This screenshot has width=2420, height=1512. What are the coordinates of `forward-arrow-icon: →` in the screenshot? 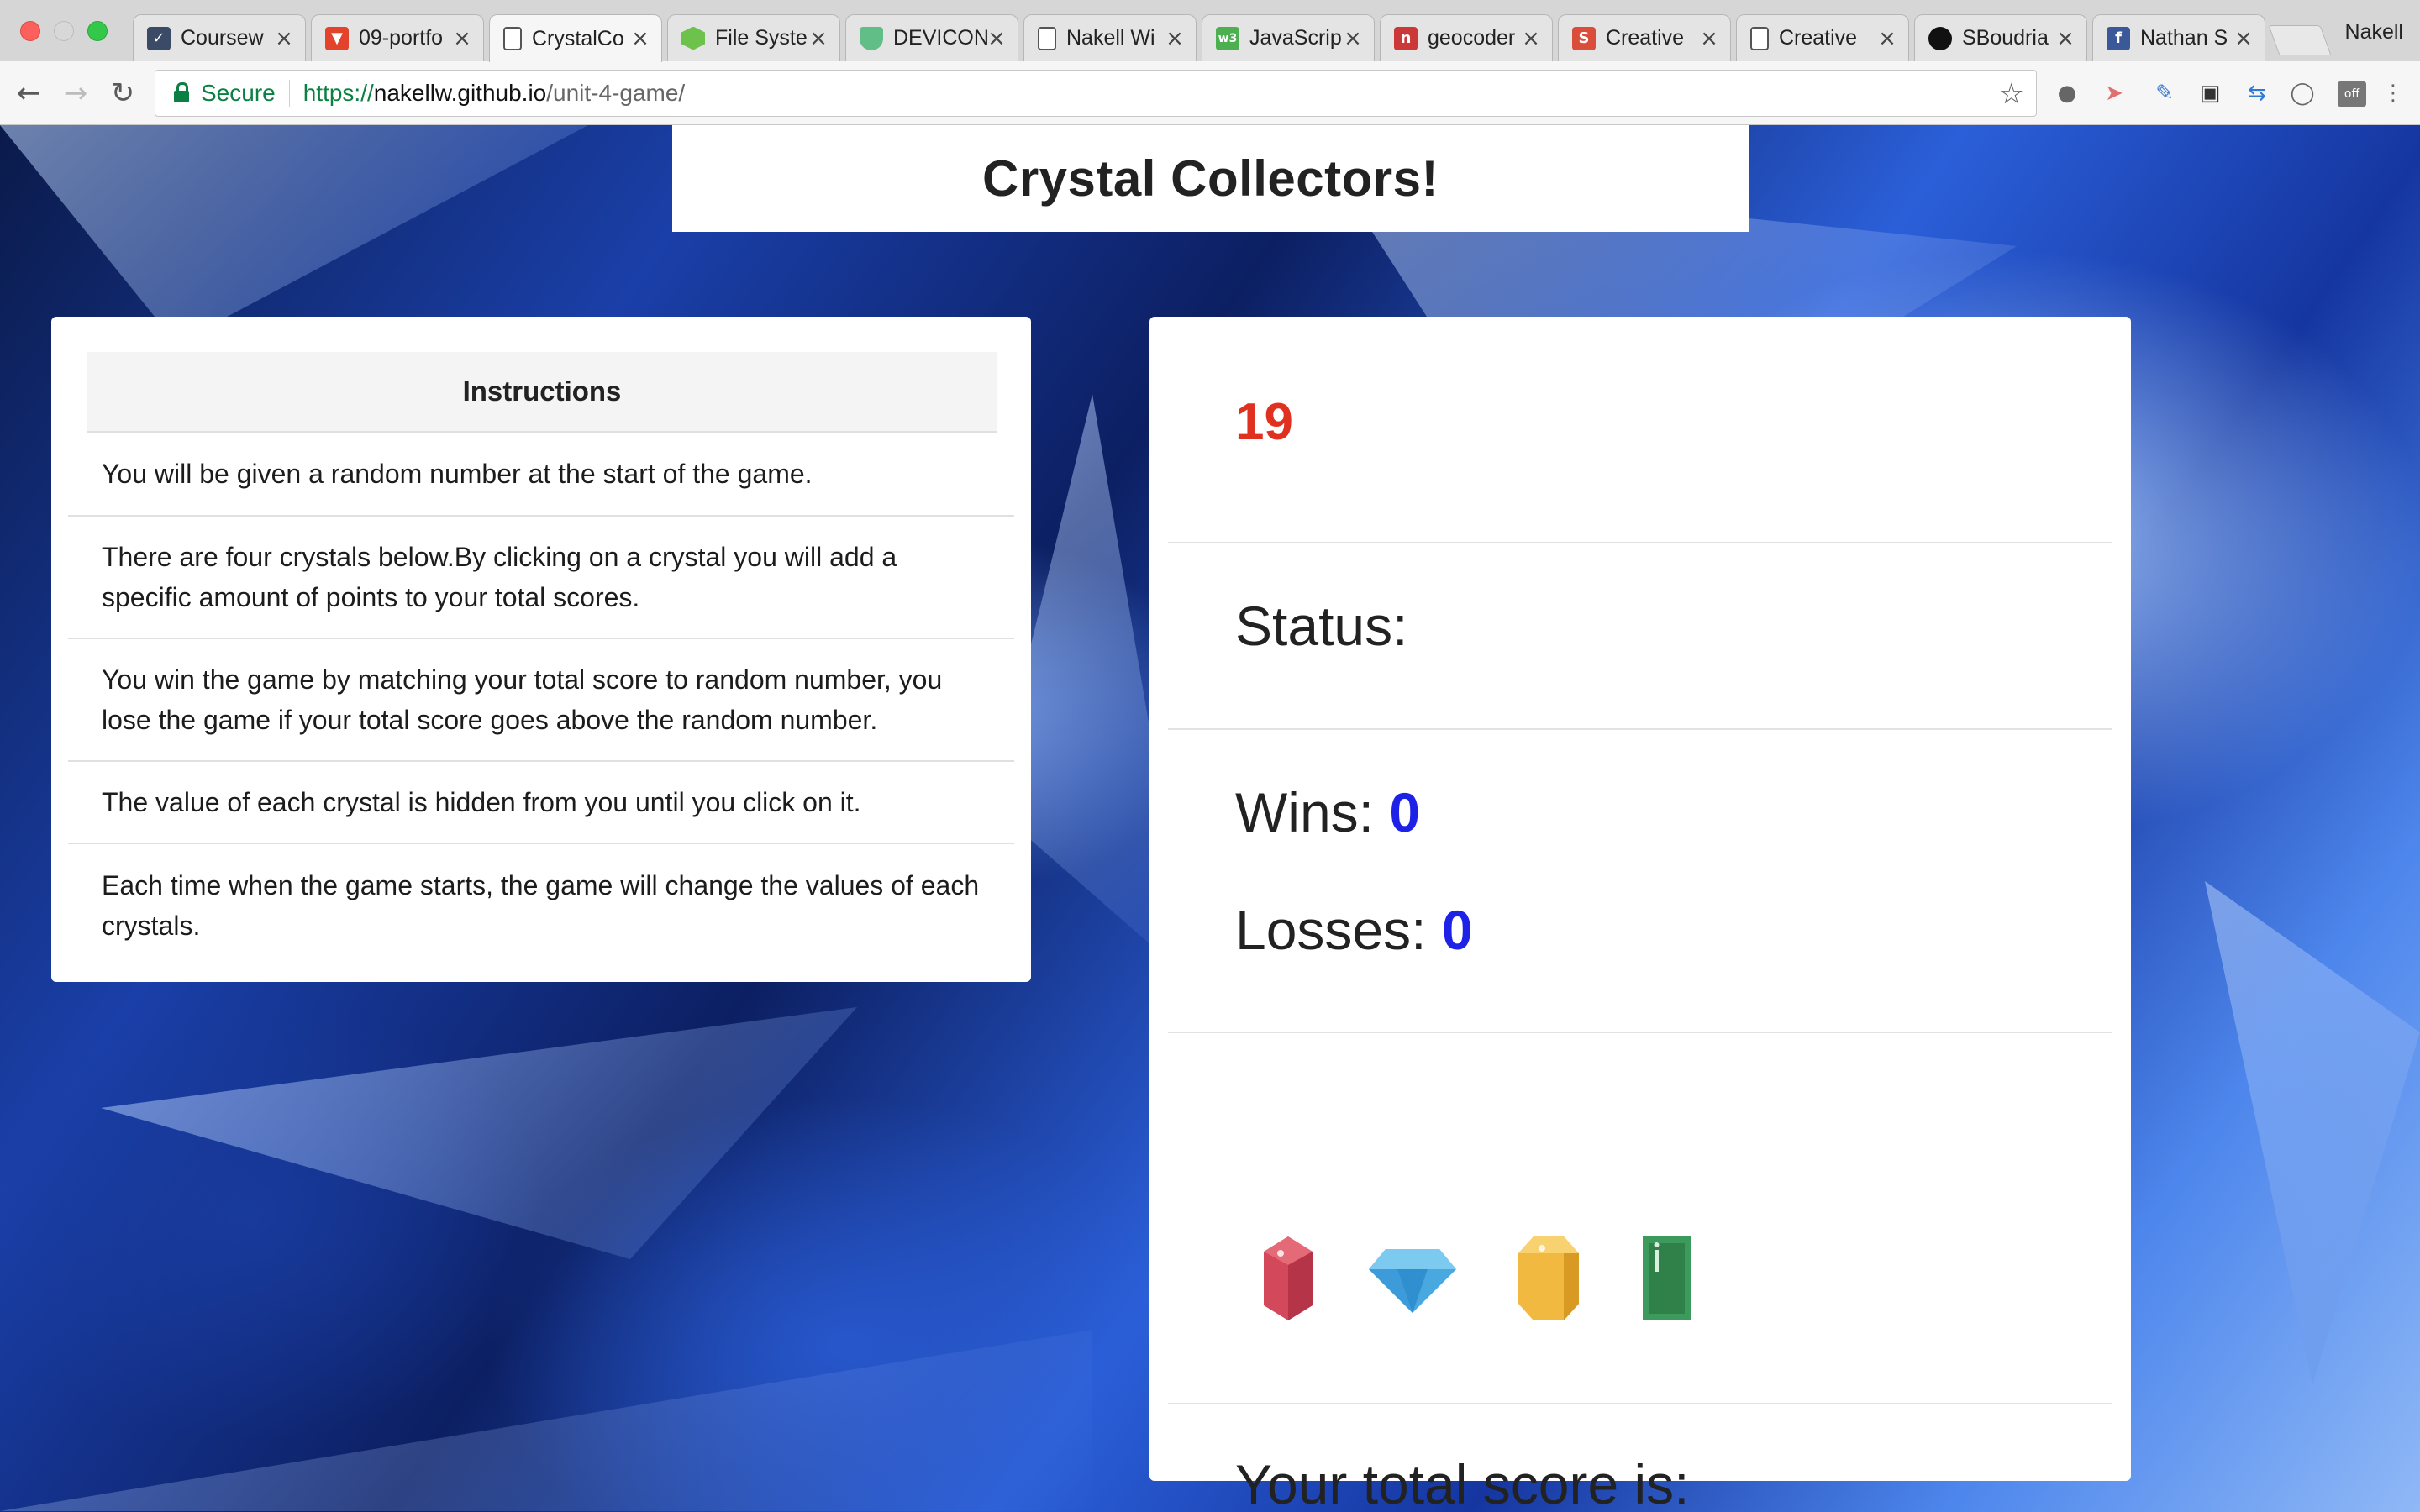 It's located at (75, 93).